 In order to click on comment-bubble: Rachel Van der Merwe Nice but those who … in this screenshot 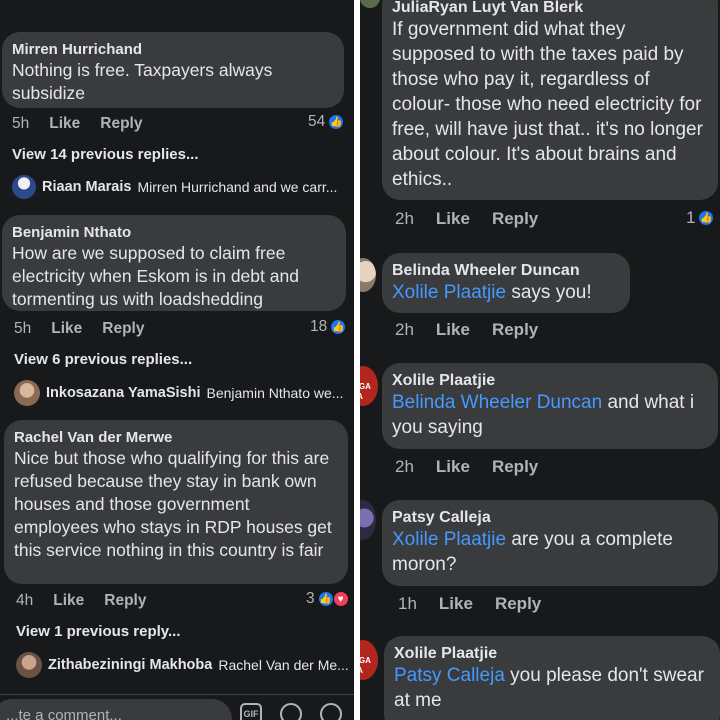, I will do `click(176, 502)`.